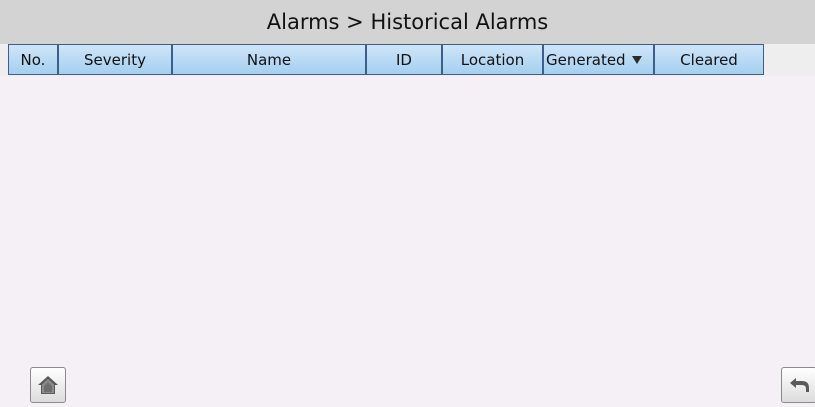  Describe the element at coordinates (586, 59) in the screenshot. I see `column-header-label: Generated` at that location.